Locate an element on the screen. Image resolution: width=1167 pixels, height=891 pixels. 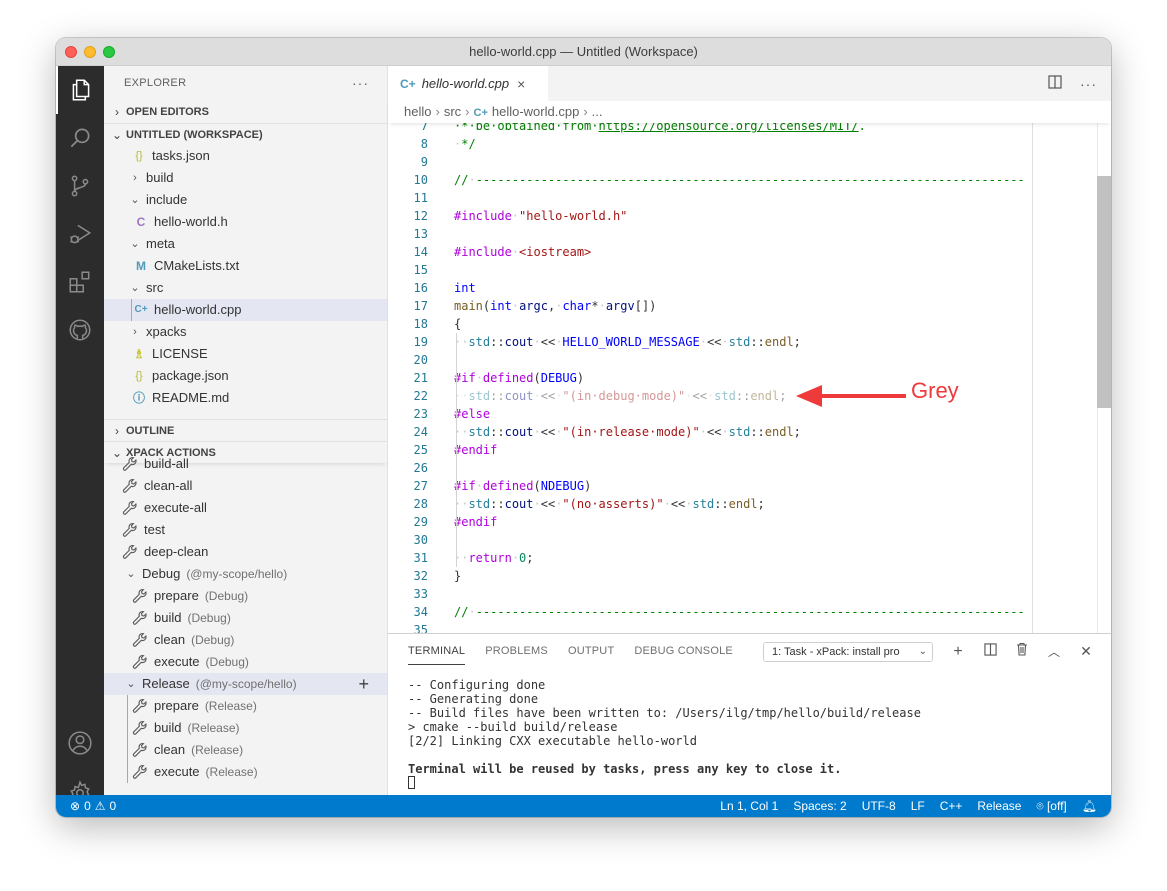
trash-icon is located at coordinates (1022, 651).